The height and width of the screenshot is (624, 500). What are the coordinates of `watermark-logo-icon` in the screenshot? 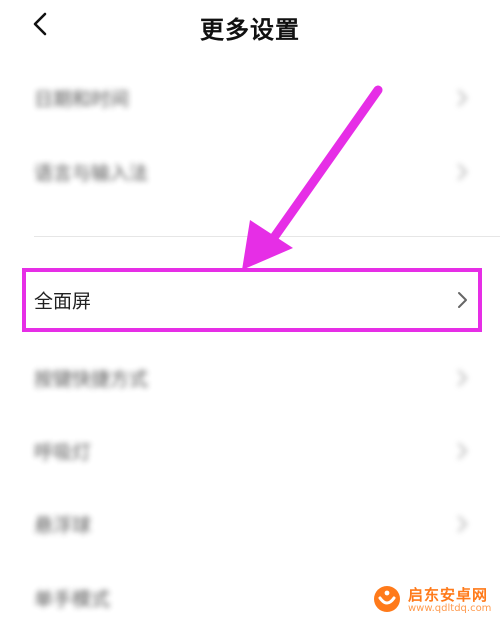 It's located at (387, 599).